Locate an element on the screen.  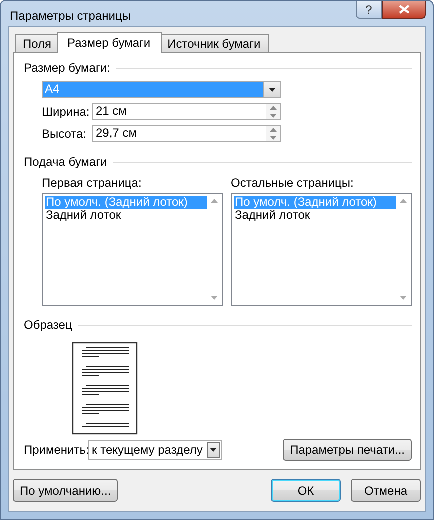
group-heading: Размер бумаги: is located at coordinates (67, 68).